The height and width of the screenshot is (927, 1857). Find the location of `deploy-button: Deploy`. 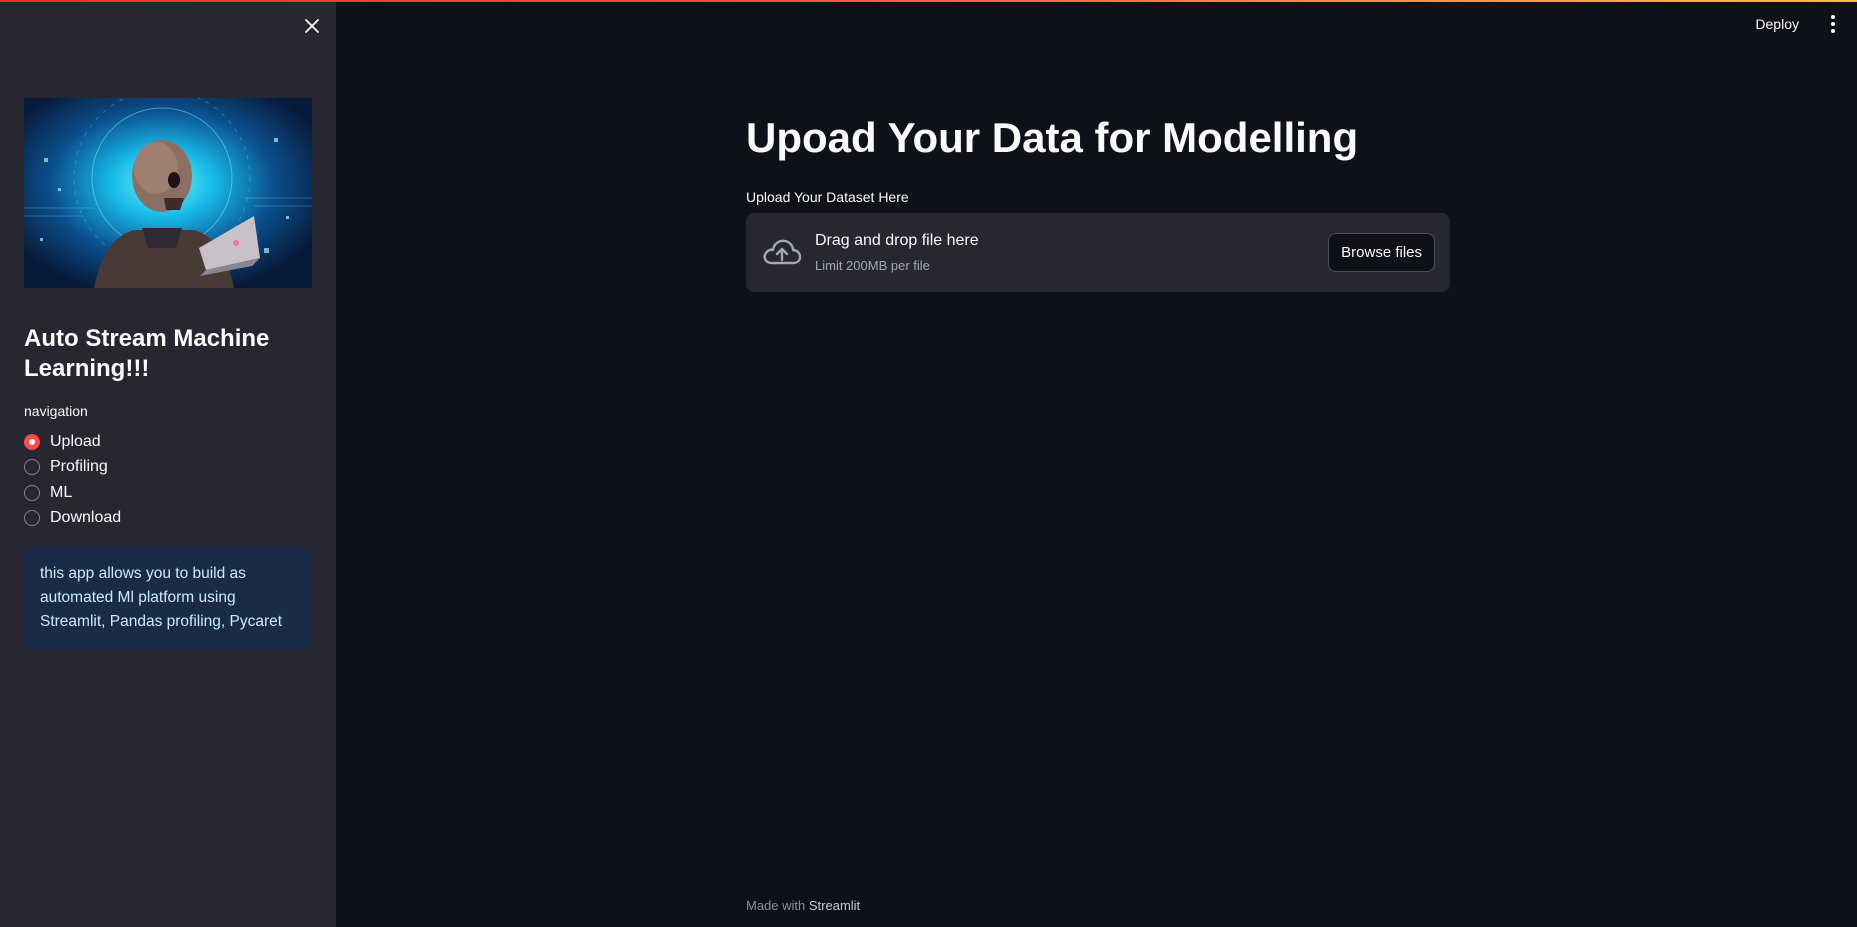

deploy-button: Deploy is located at coordinates (1777, 24).